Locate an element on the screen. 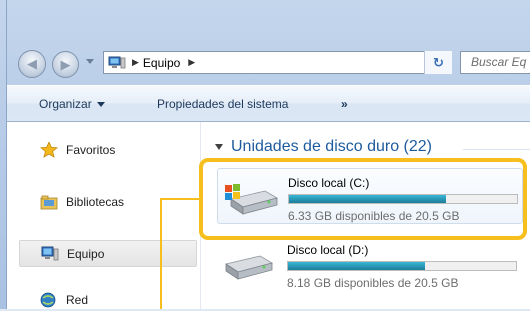 The image size is (530, 311). back-button: ◀ is located at coordinates (32, 64).